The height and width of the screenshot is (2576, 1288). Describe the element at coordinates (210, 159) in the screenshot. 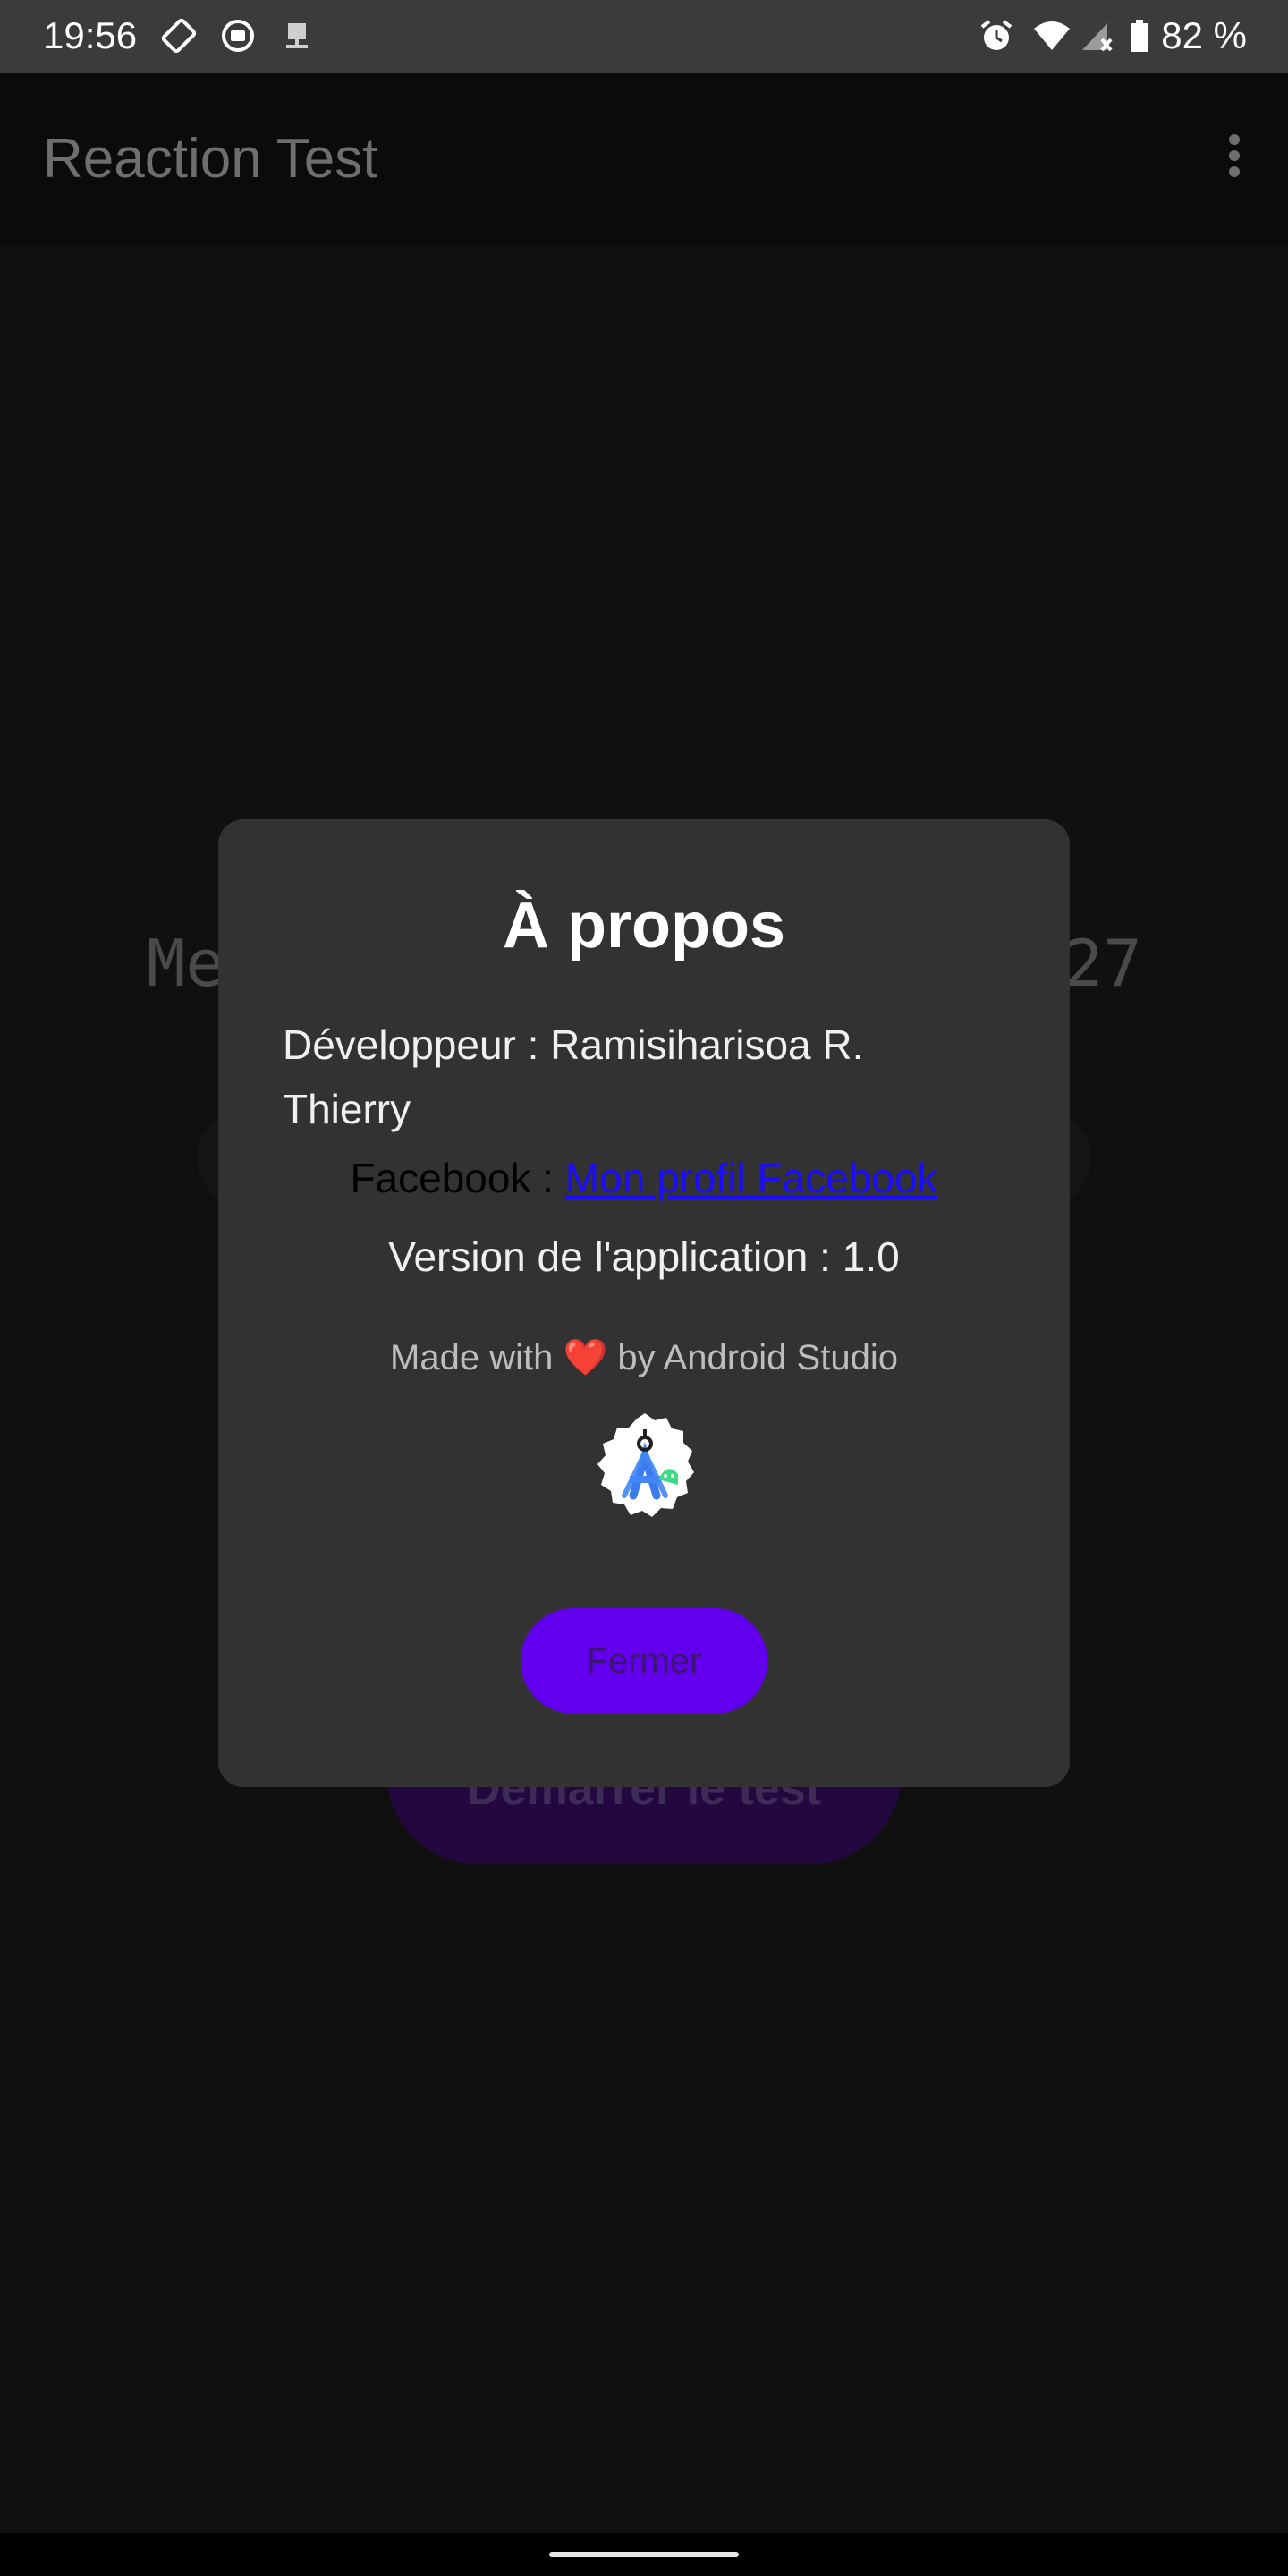

I see `app-title: Reaction Test` at that location.